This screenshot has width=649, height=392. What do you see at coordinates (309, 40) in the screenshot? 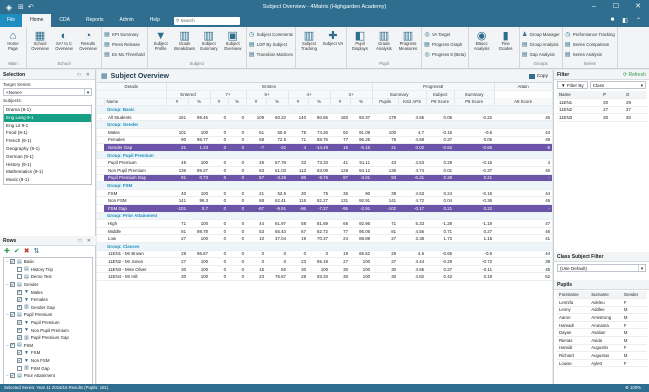
I see `subject-tracking-button: ▥ Subject Tracking` at bounding box center [309, 40].